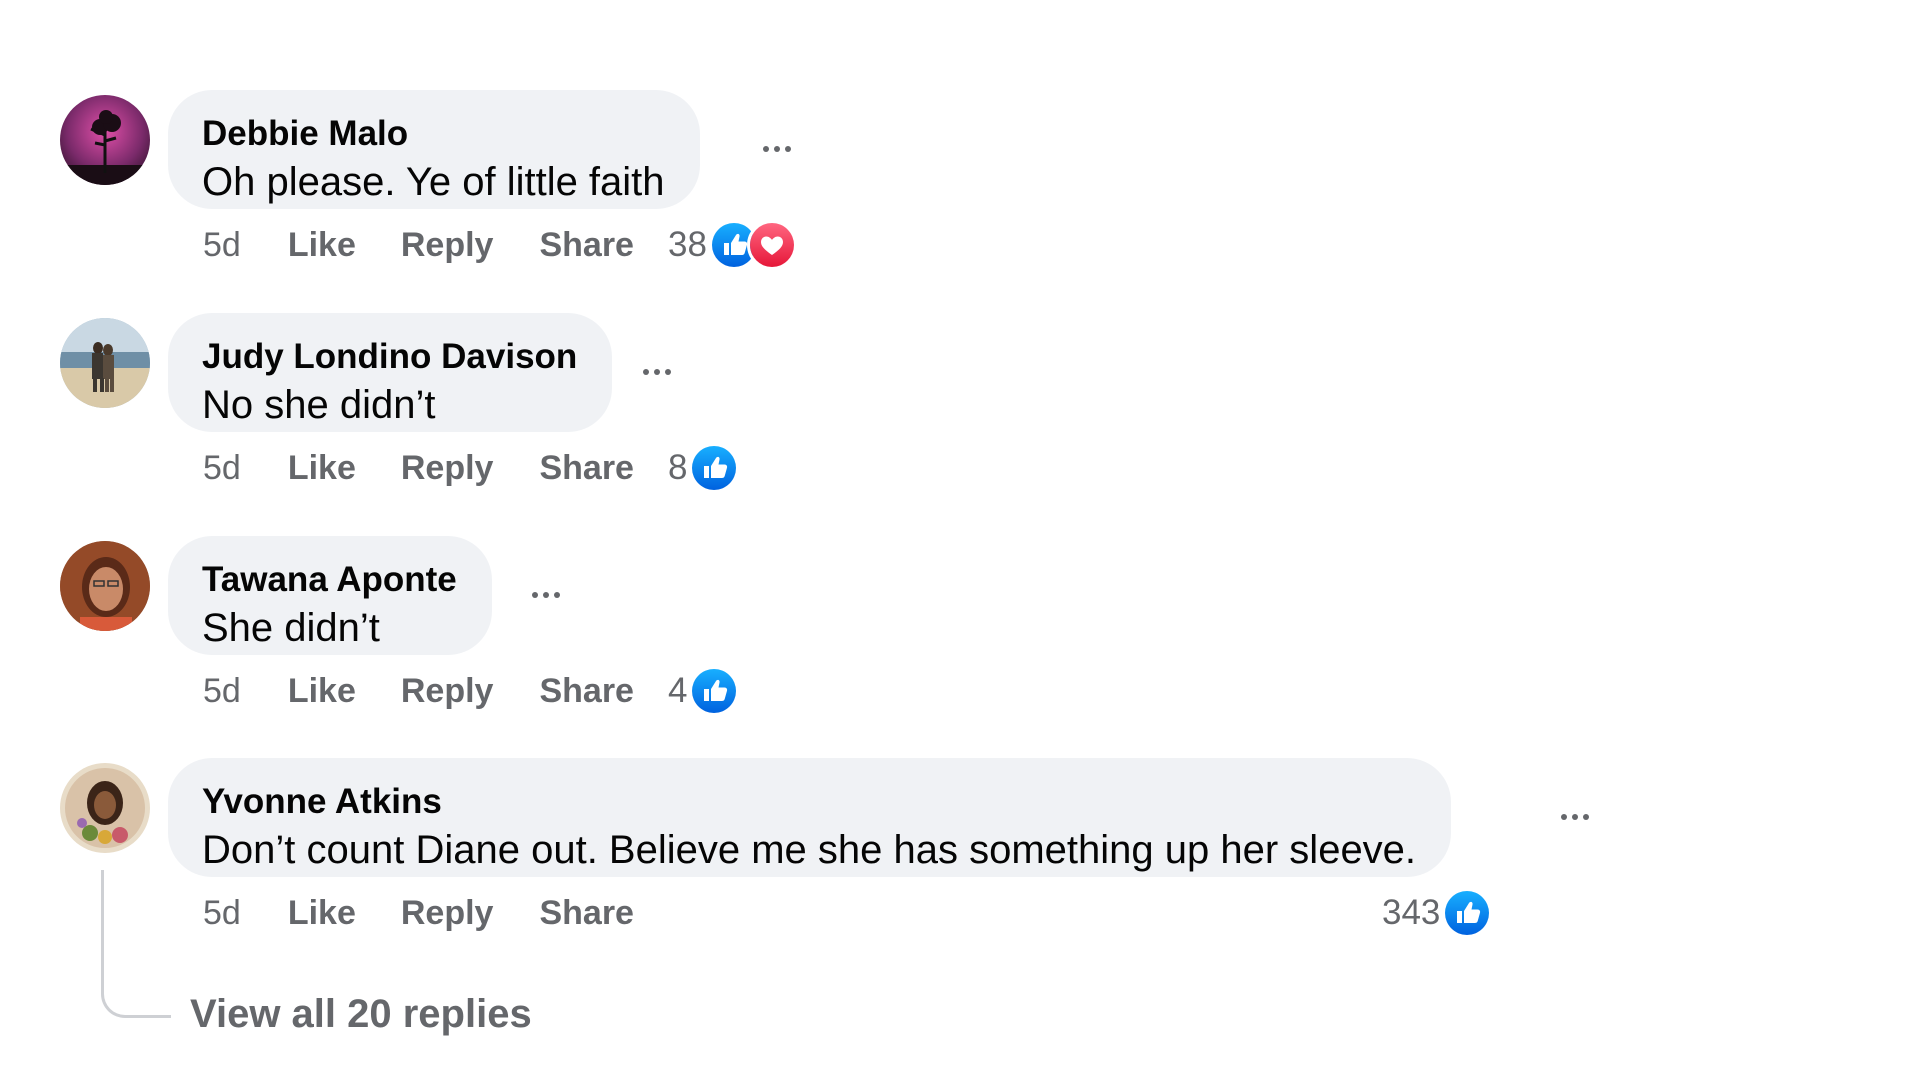  I want to click on comment-author: Yvonne Atkins, so click(809, 802).